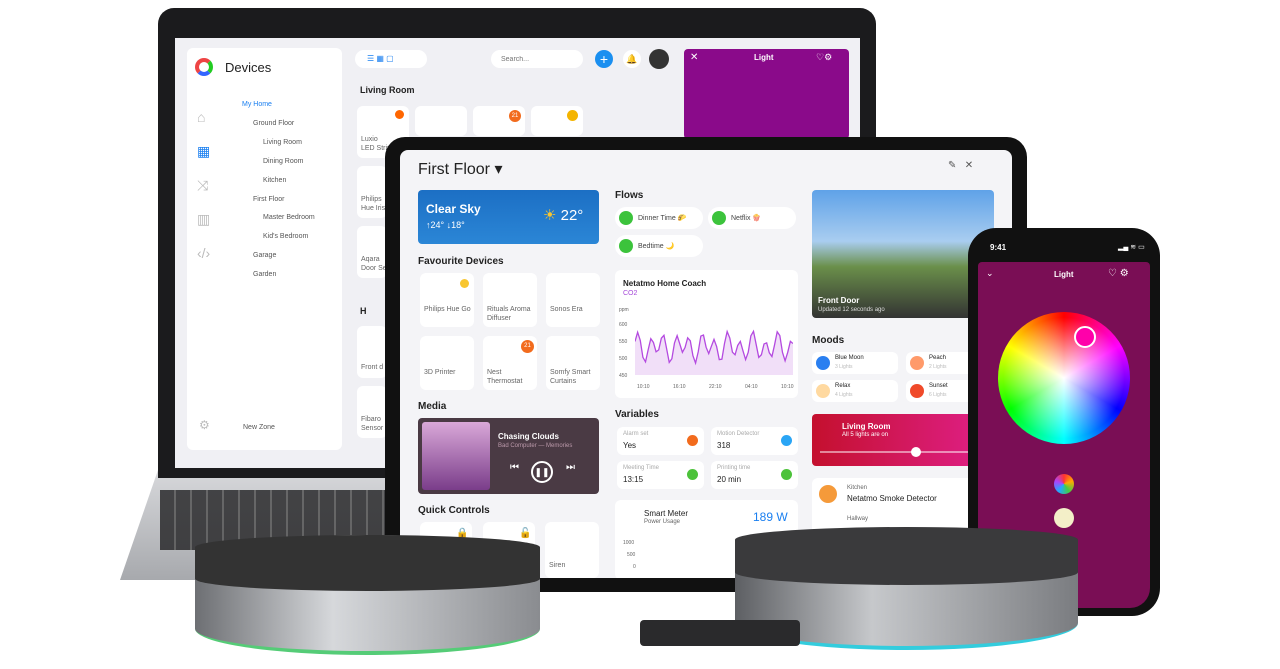 The width and height of the screenshot is (1280, 669). What do you see at coordinates (508, 217) in the screenshot?
I see `weather-card: Clear Sky ↑24° ↓18° ☀ 22°` at bounding box center [508, 217].